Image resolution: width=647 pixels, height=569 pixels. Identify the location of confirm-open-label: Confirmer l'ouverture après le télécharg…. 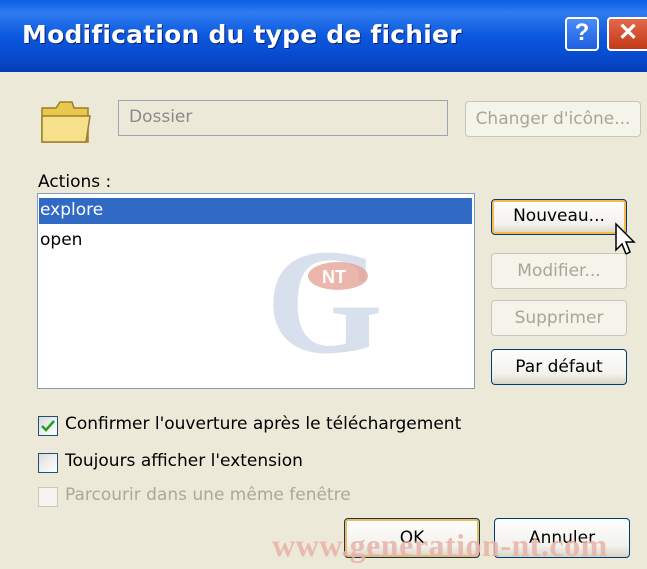
(263, 424).